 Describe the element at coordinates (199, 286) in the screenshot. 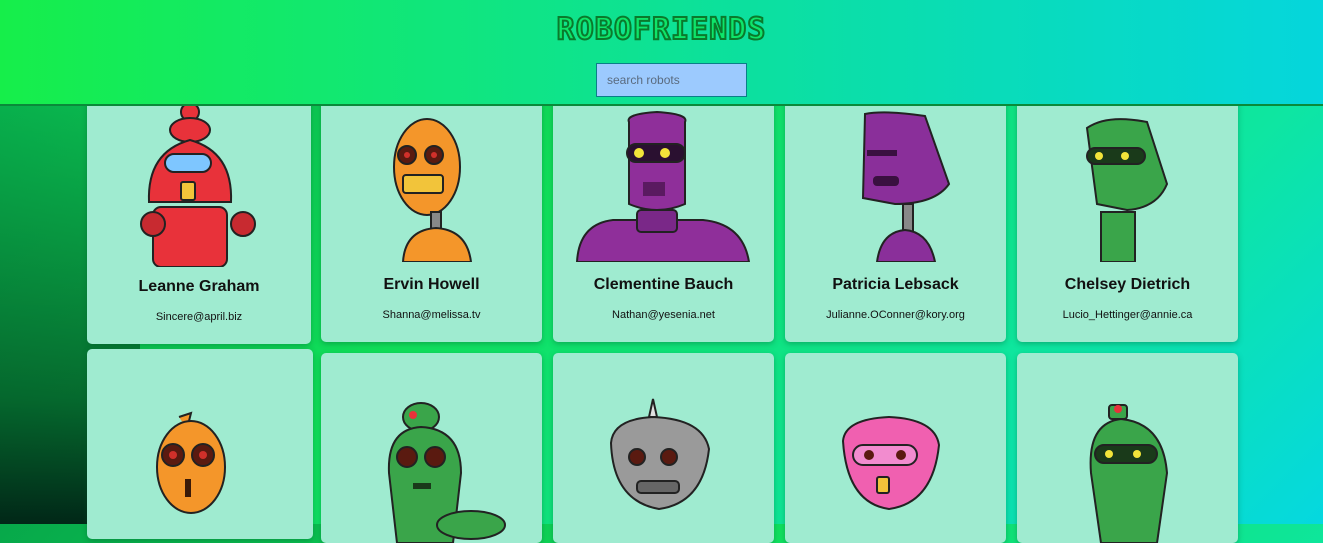

I see `robot-name: Leanne Graham` at that location.